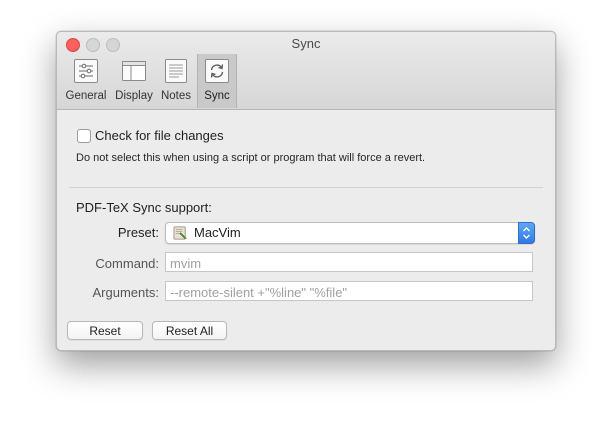 The height and width of the screenshot is (429, 610). What do you see at coordinates (180, 233) in the screenshot?
I see `macvim-app-icon` at bounding box center [180, 233].